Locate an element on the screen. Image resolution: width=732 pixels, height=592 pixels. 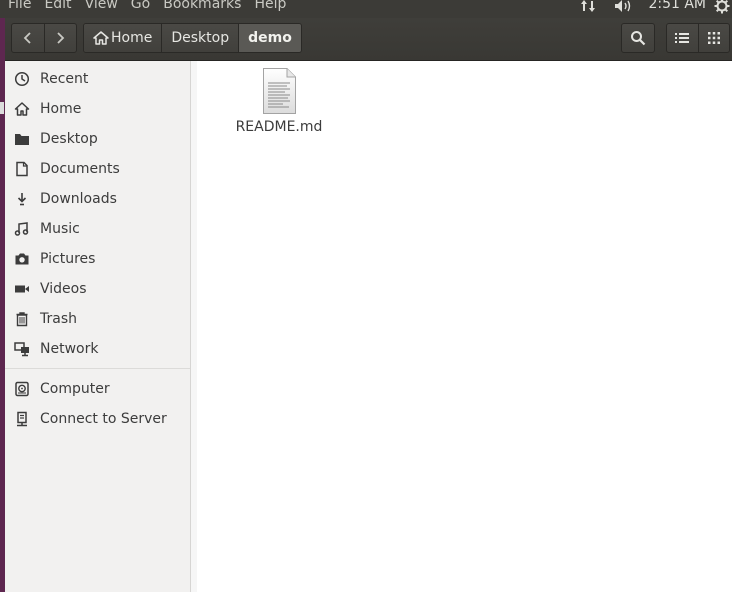
menu-file: File is located at coordinates (19, 5).